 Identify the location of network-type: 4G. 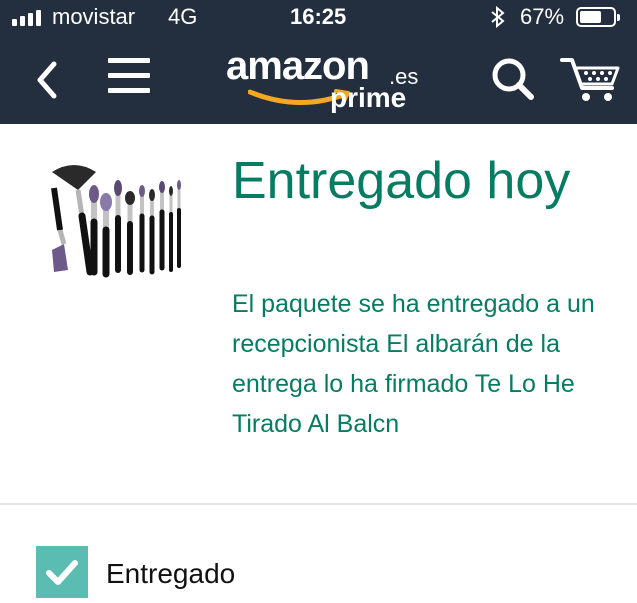
(183, 16).